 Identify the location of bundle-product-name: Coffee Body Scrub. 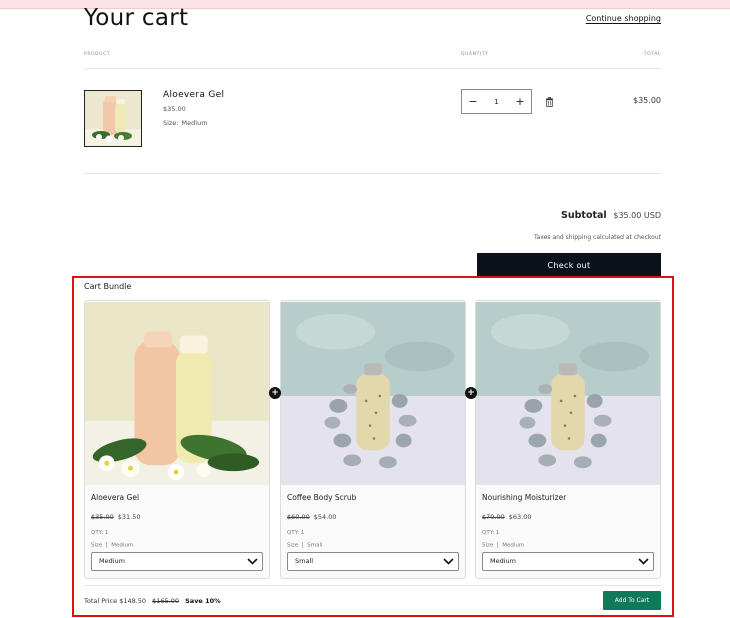
(373, 497).